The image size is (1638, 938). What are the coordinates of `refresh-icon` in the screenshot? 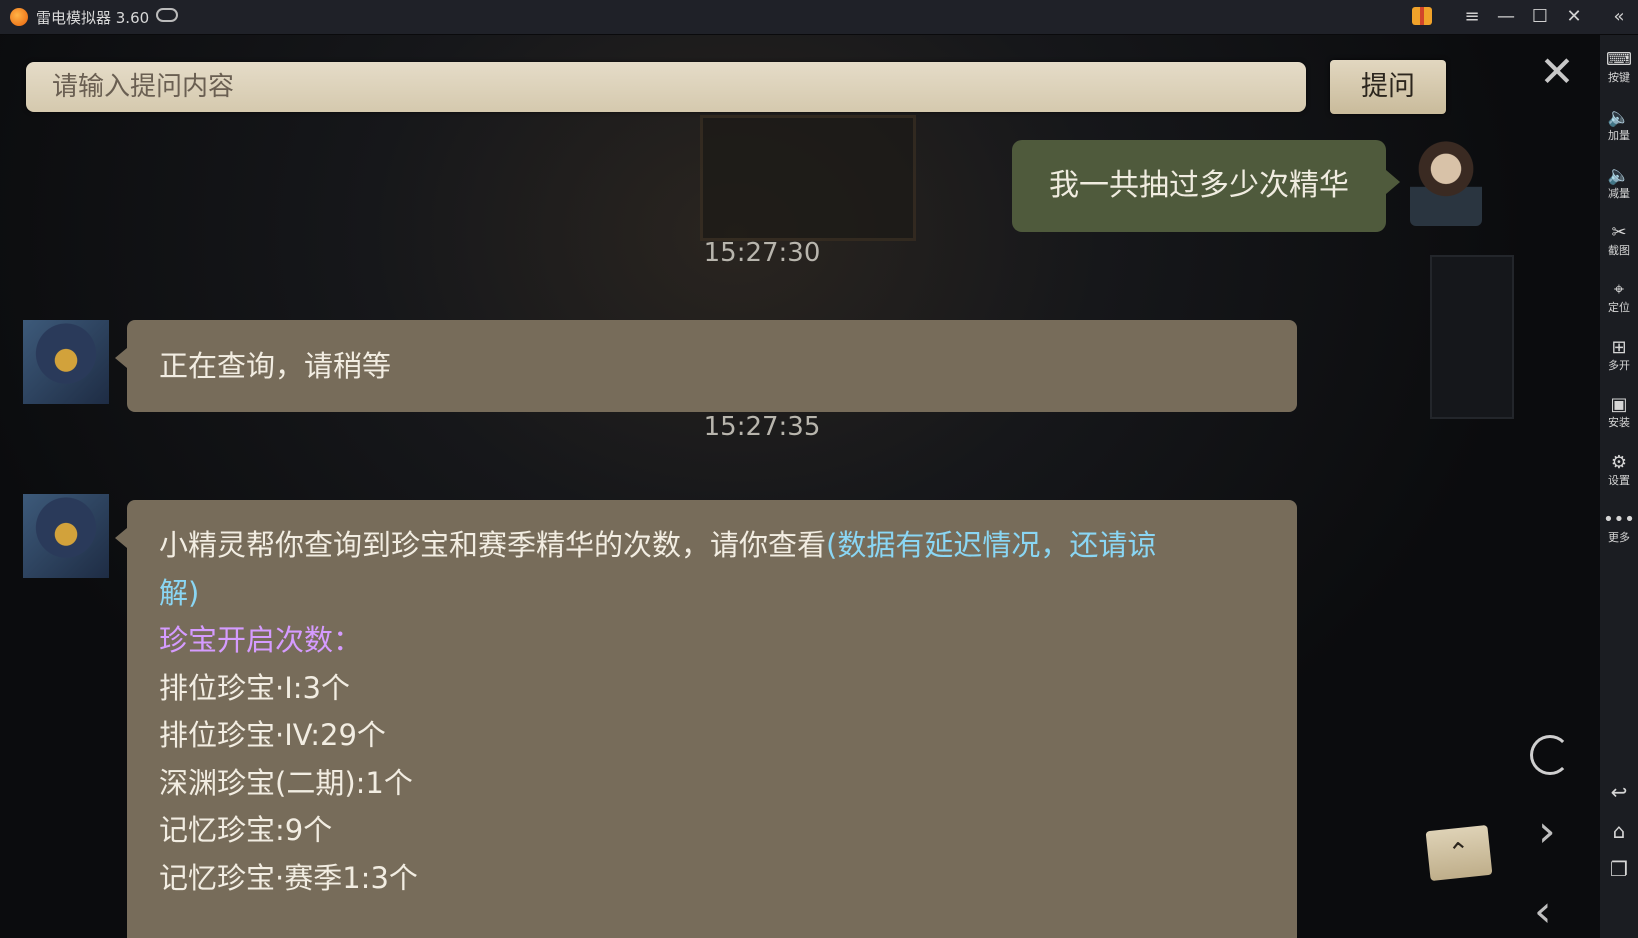 It's located at (1550, 755).